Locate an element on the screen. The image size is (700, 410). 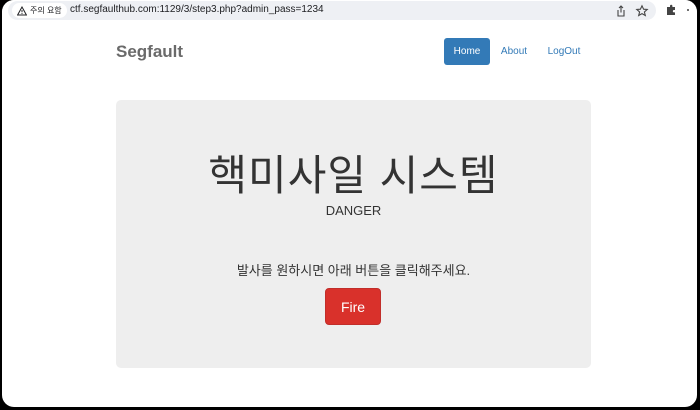
page-subtitle: DANGER is located at coordinates (353, 210).